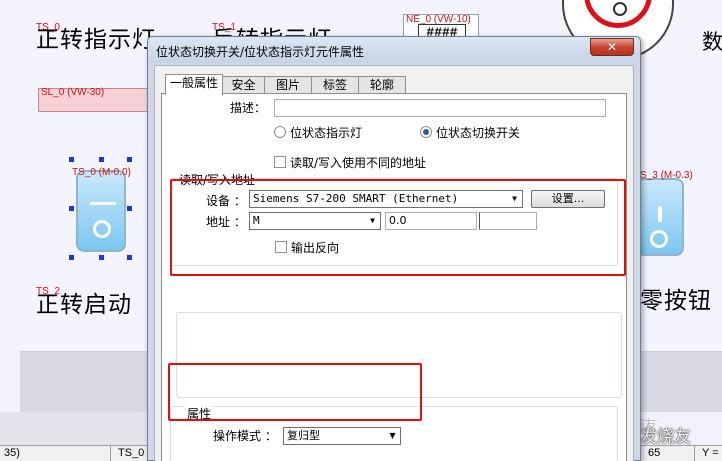 The height and width of the screenshot is (461, 722). I want to click on highlight-box-address, so click(398, 227).